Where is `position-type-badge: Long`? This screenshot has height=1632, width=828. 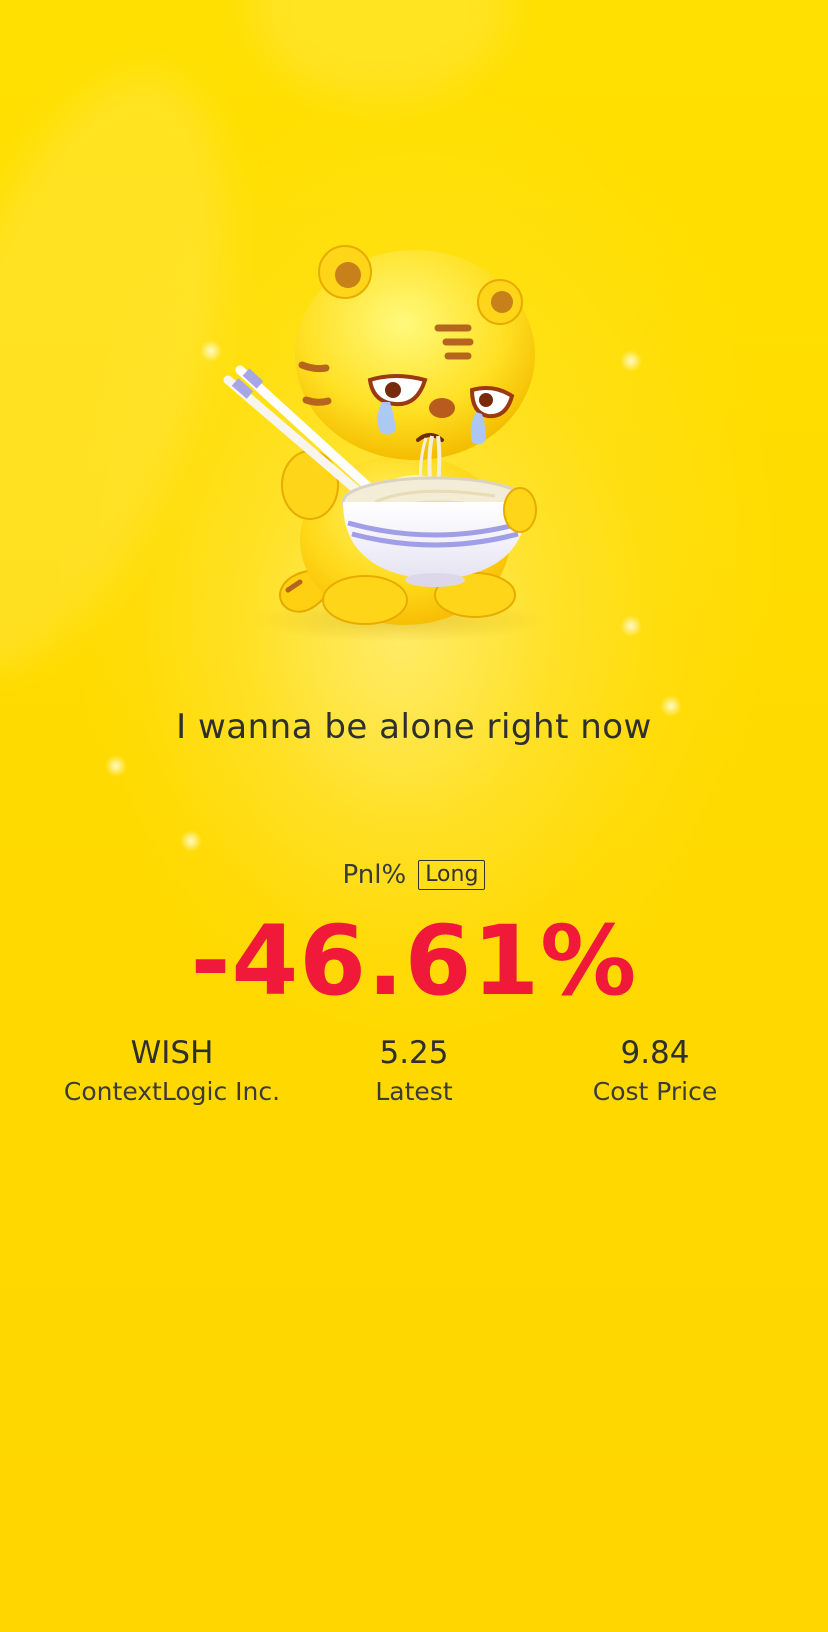 position-type-badge: Long is located at coordinates (452, 875).